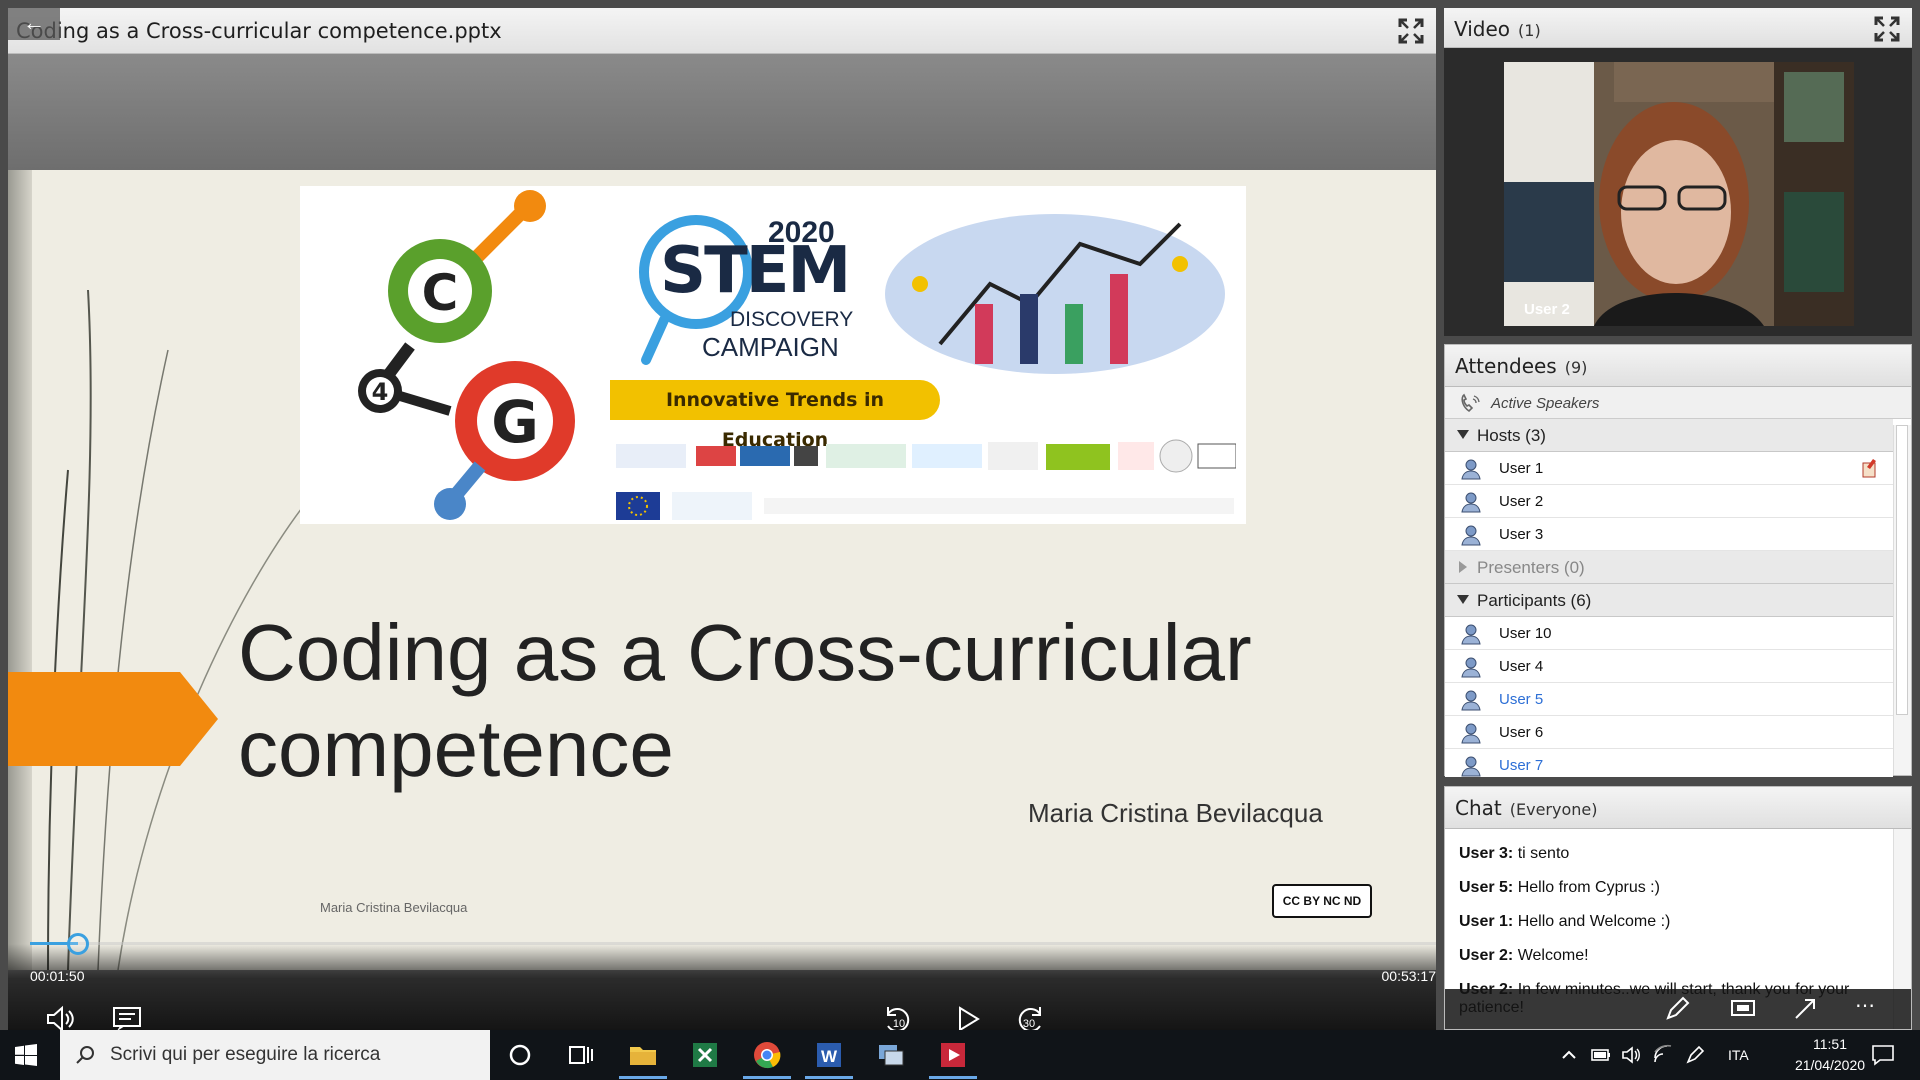 This screenshot has width=1920, height=1080. What do you see at coordinates (1470, 403) in the screenshot?
I see `speaker-icon` at bounding box center [1470, 403].